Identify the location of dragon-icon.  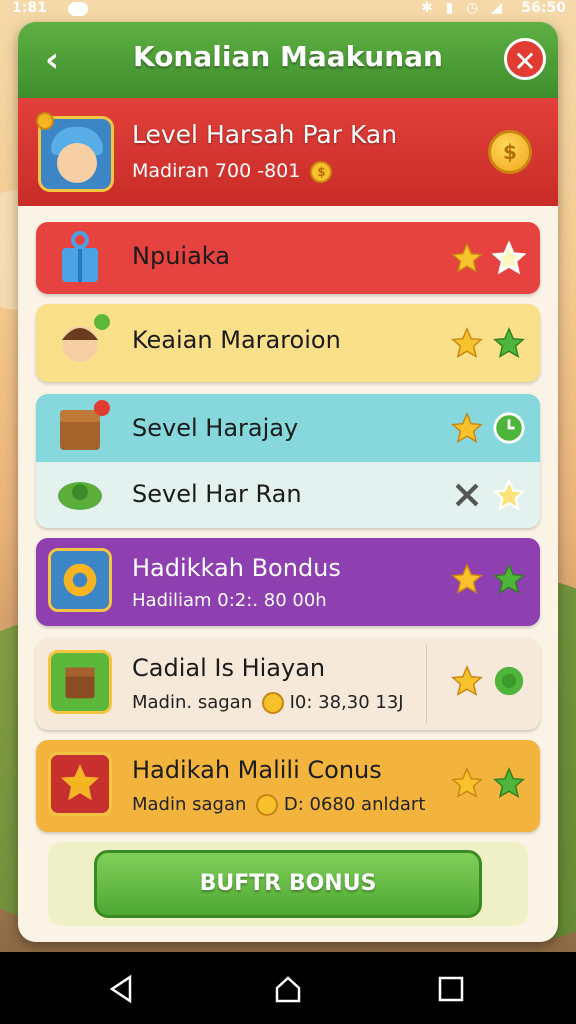
(80, 494).